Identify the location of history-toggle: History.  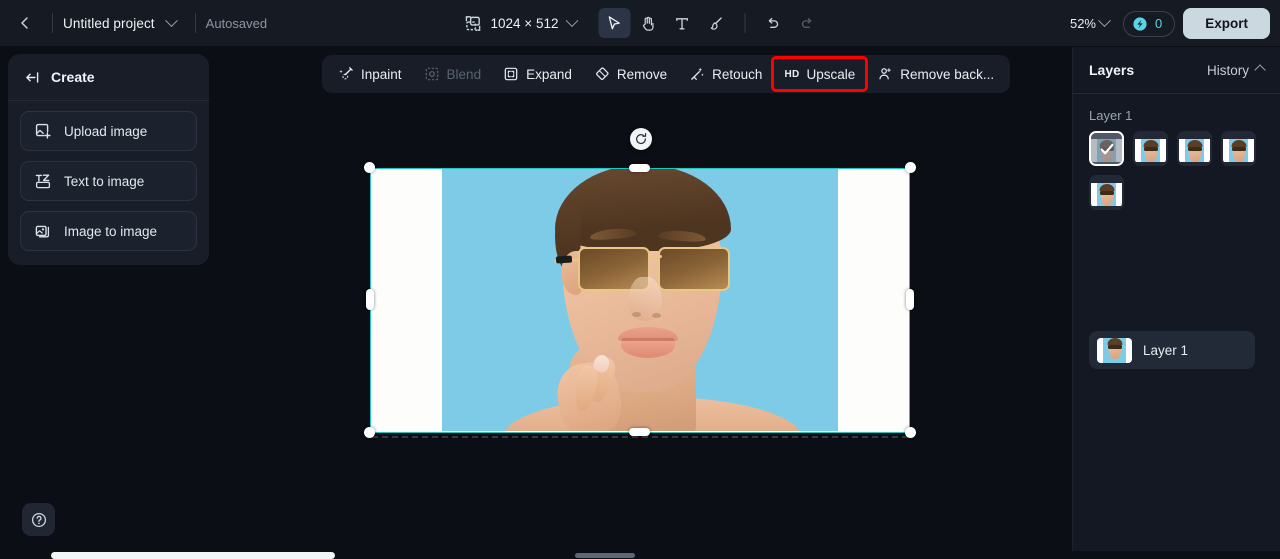
(1236, 70).